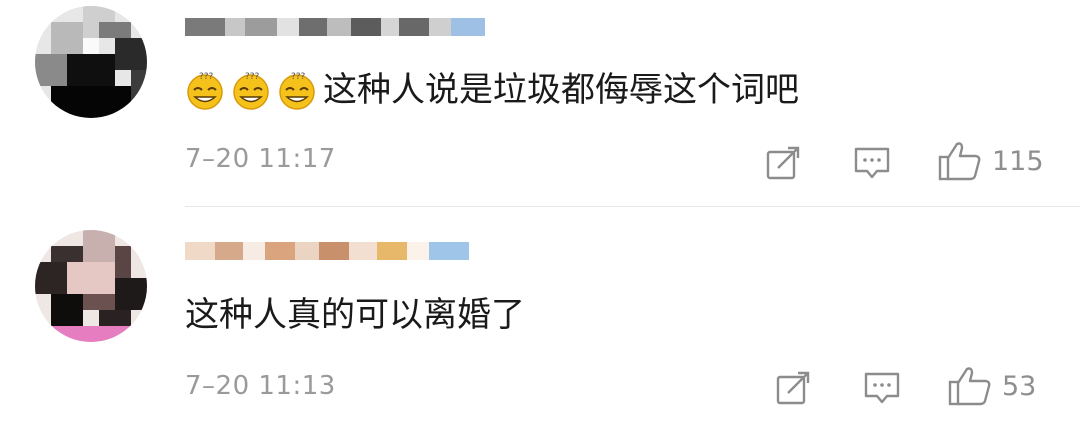  Describe the element at coordinates (1019, 386) in the screenshot. I see `like-count: 53` at that location.